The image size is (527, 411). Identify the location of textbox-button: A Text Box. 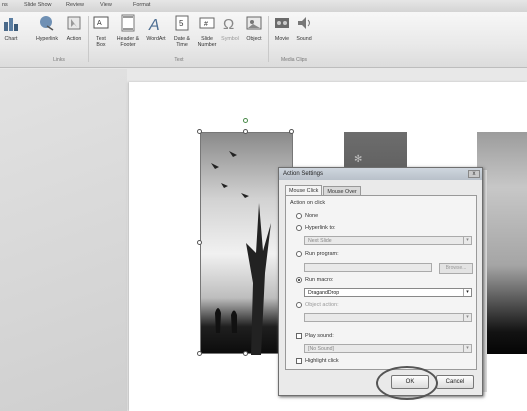
(101, 31).